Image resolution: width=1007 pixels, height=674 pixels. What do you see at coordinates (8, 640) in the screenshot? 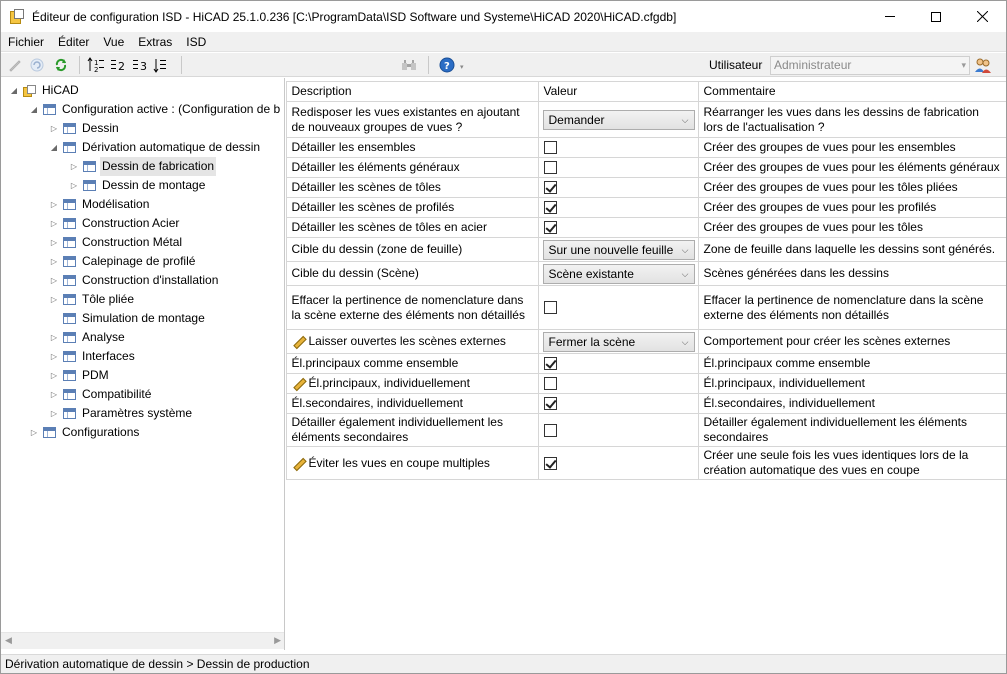
I see `scroll-left-icon: ◀` at bounding box center [8, 640].